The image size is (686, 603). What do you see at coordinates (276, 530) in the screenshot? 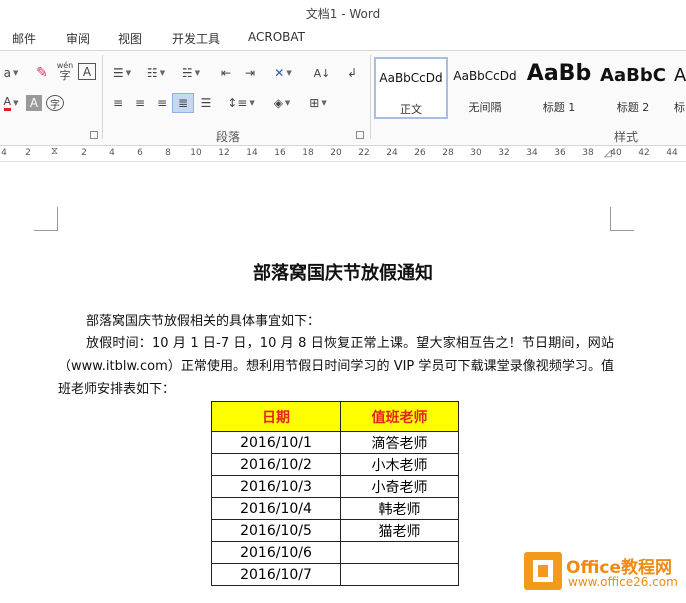
I see `date-cell: 2016/10/5` at bounding box center [276, 530].